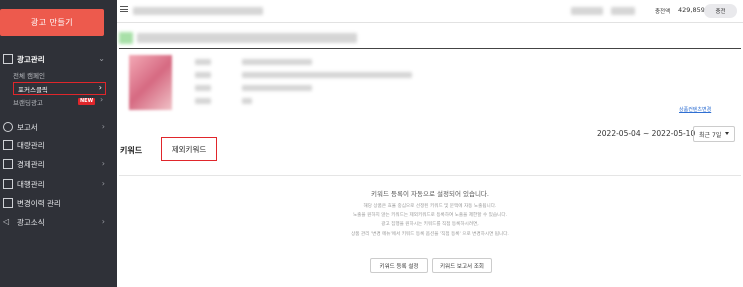 The image size is (743, 287). Describe the element at coordinates (8, 184) in the screenshot. I see `building-icon` at that location.